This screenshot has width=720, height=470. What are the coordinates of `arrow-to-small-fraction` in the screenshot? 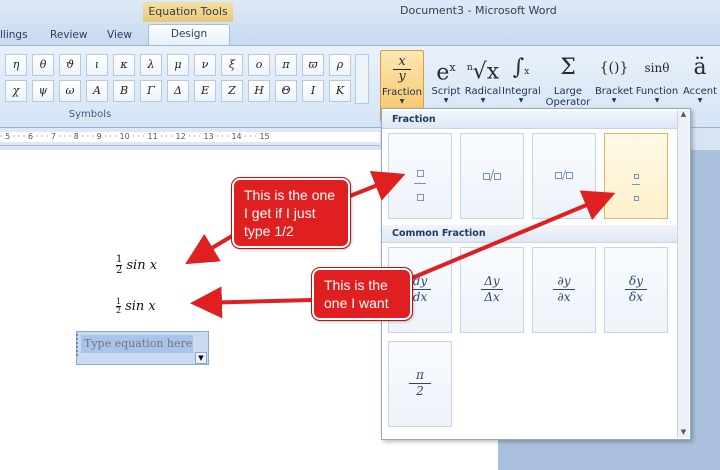 It's located at (251, 302).